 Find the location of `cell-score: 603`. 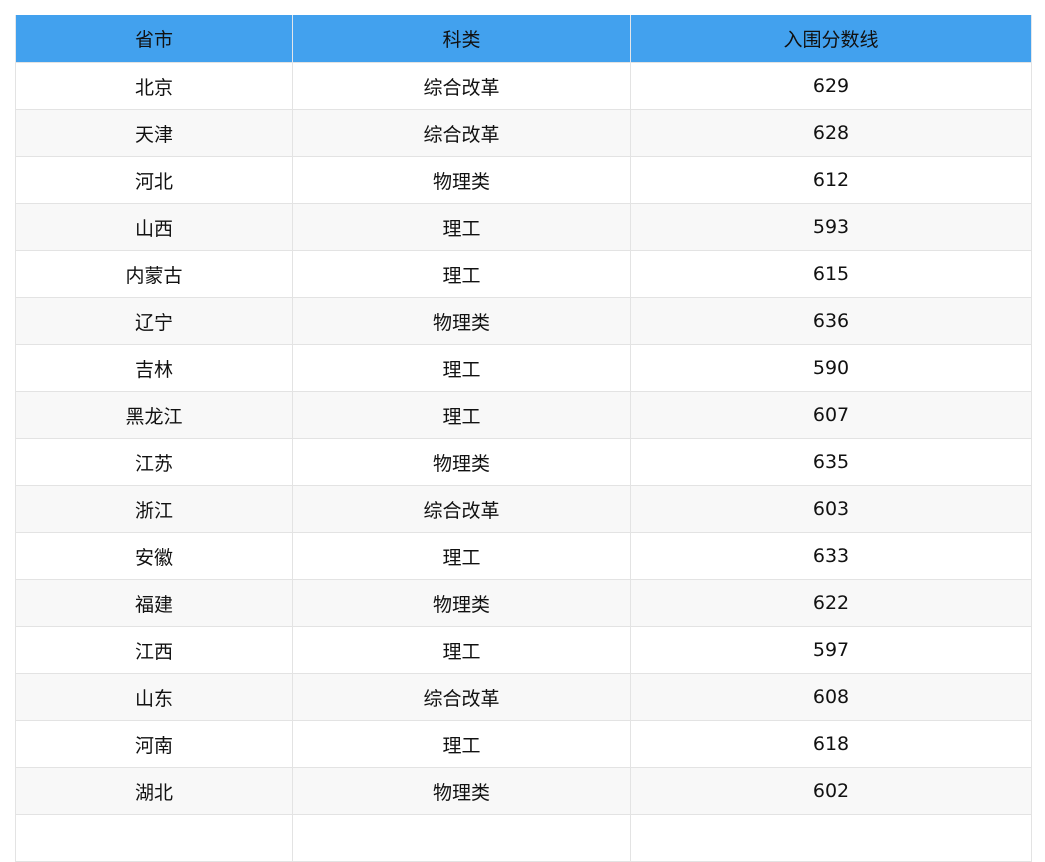

cell-score: 603 is located at coordinates (831, 509).